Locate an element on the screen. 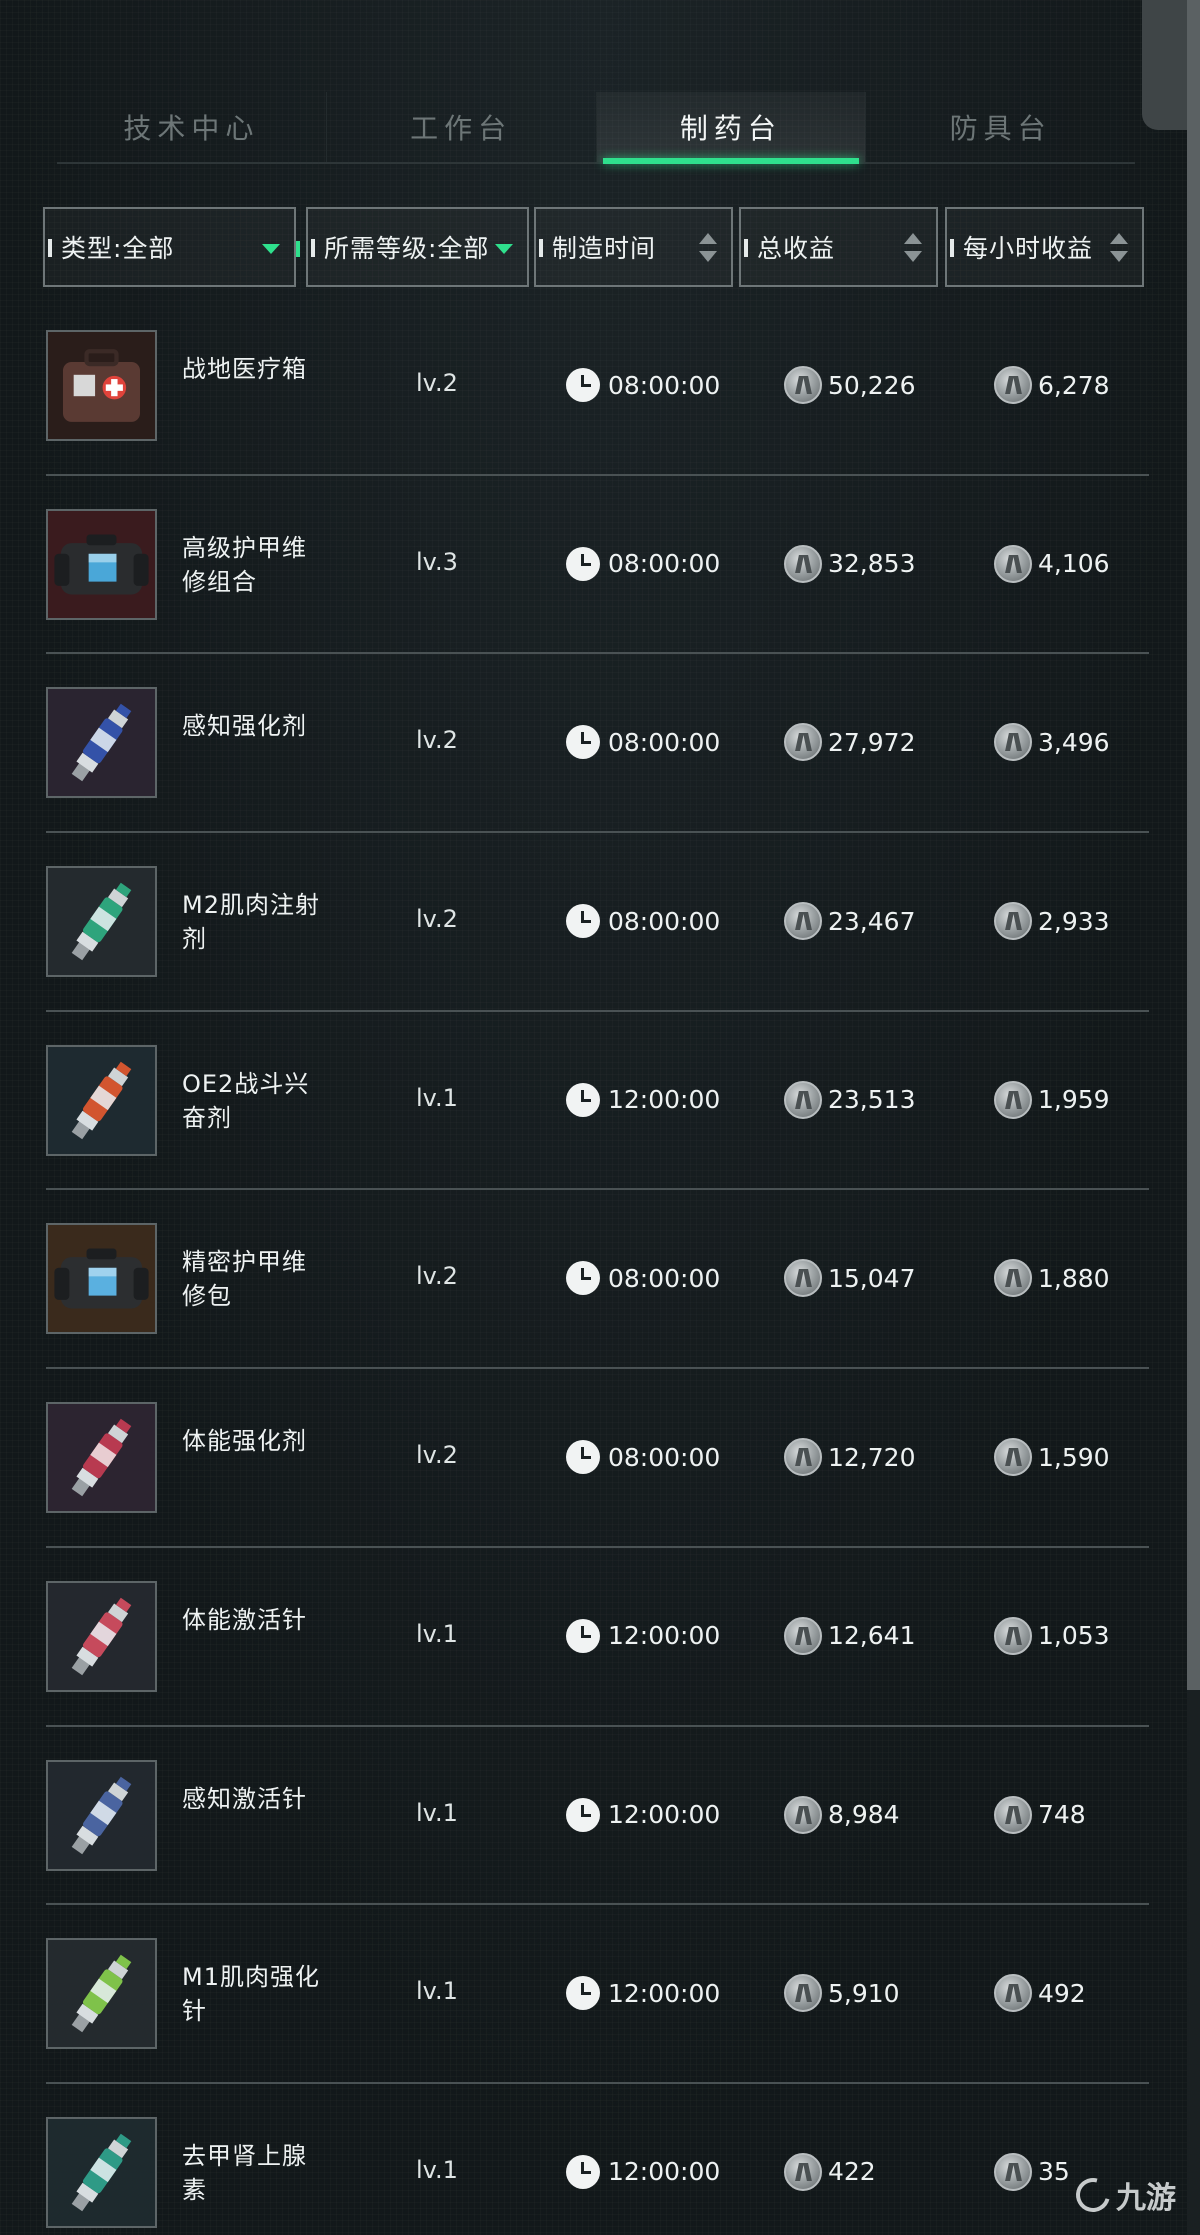 This screenshot has width=1200, height=2235. total-sort-label: 总收益 is located at coordinates (796, 248).